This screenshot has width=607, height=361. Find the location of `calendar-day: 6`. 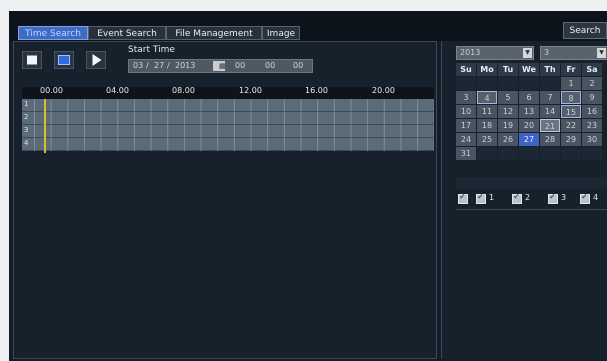

calendar-day: 6 is located at coordinates (529, 97).